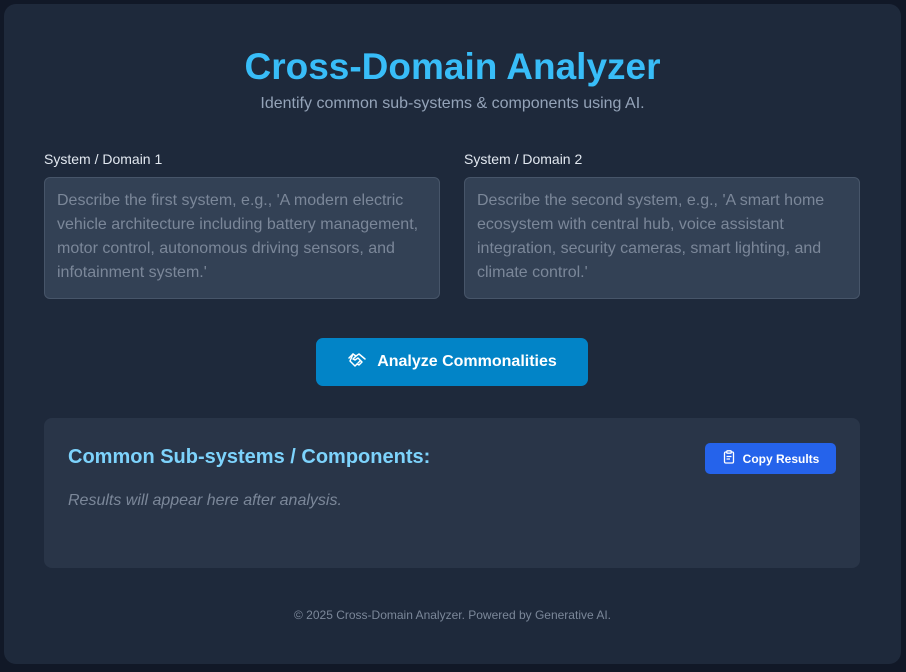 The height and width of the screenshot is (672, 906). Describe the element at coordinates (103, 159) in the screenshot. I see `domain1-label: System / Domain 1` at that location.